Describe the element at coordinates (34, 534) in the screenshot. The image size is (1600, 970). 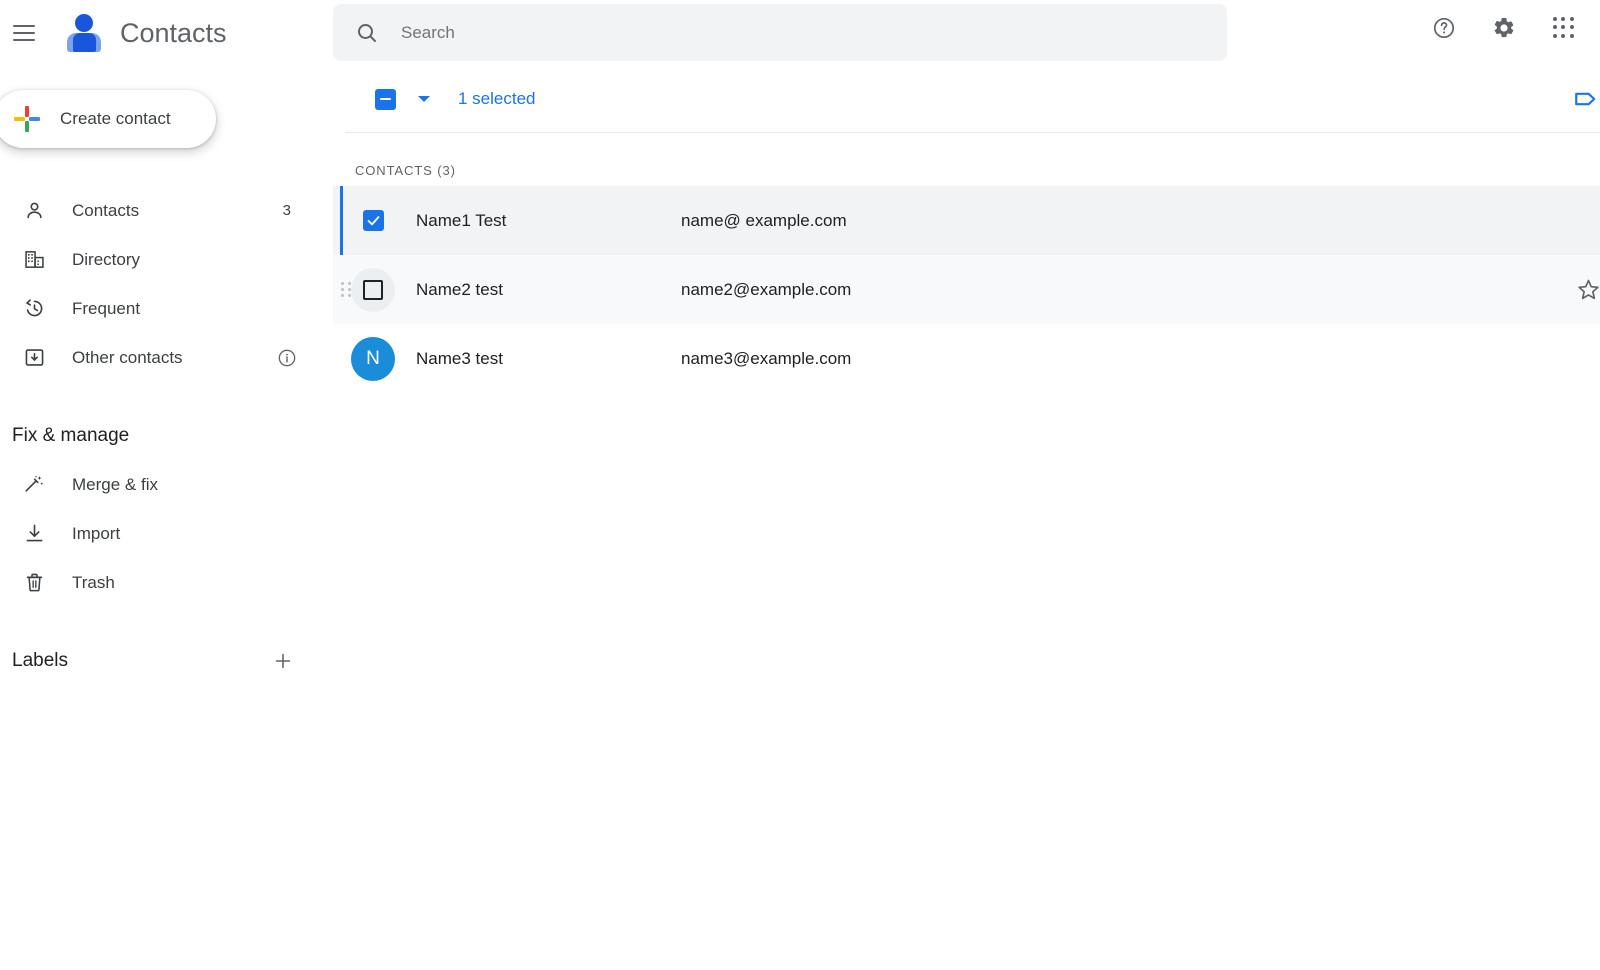
I see `download-icon` at that location.